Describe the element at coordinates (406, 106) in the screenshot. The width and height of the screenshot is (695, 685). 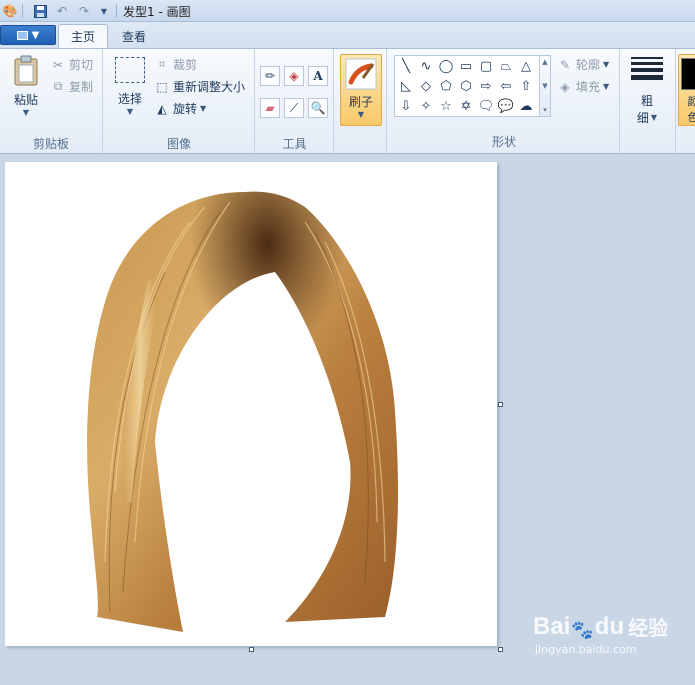
I see `down-arrow-shape-icon: ⇩` at that location.